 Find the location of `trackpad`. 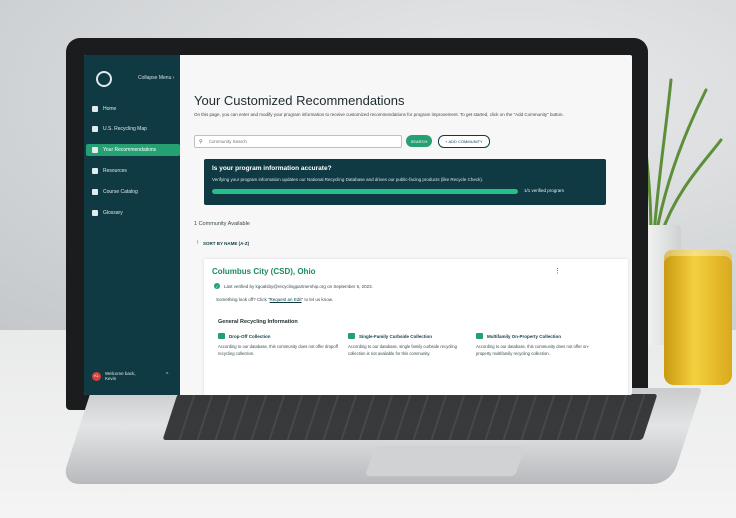

trackpad is located at coordinates (445, 461).